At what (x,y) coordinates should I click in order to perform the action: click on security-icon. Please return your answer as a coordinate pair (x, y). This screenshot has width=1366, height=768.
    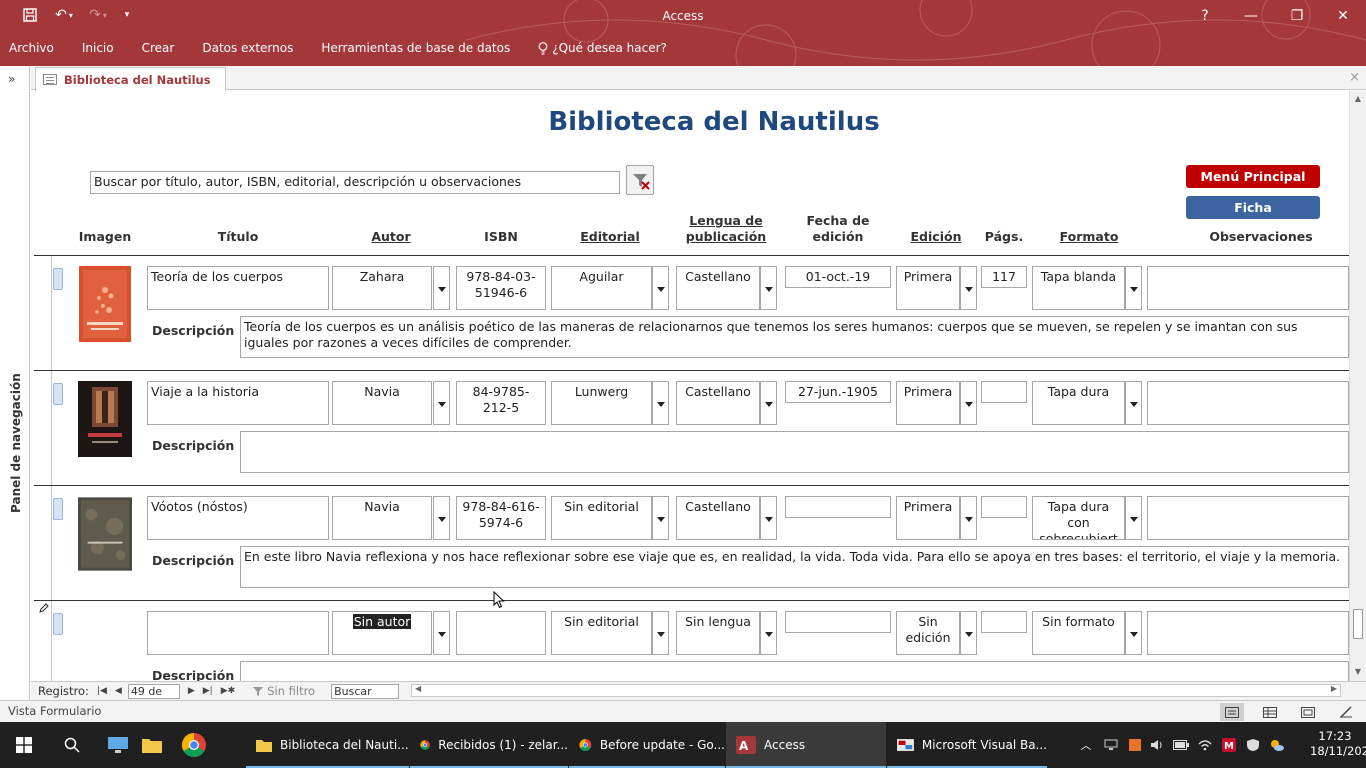
    Looking at the image, I should click on (1253, 745).